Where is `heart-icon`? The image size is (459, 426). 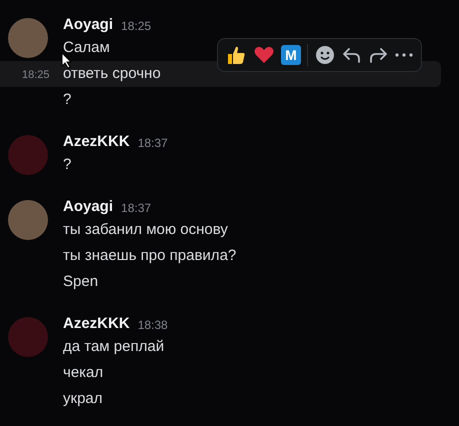
heart-icon is located at coordinates (264, 55).